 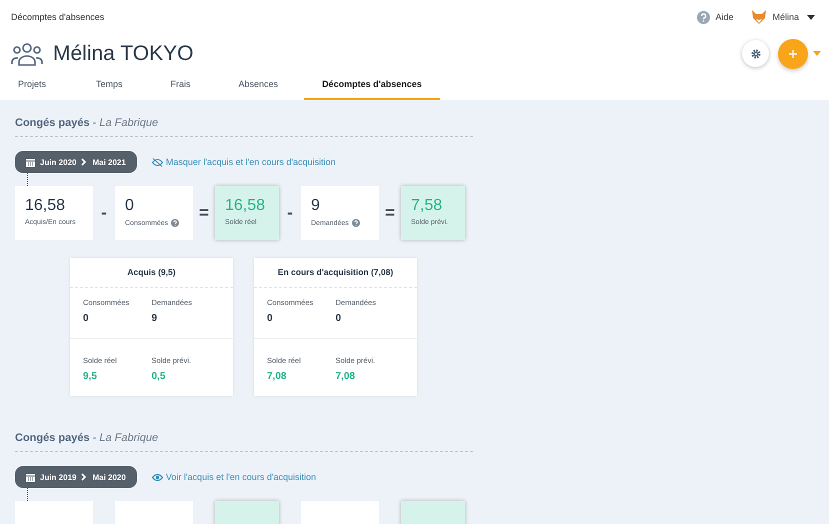 What do you see at coordinates (76, 477) in the screenshot?
I see `period-badge: Juin 2019 Mai 2020` at bounding box center [76, 477].